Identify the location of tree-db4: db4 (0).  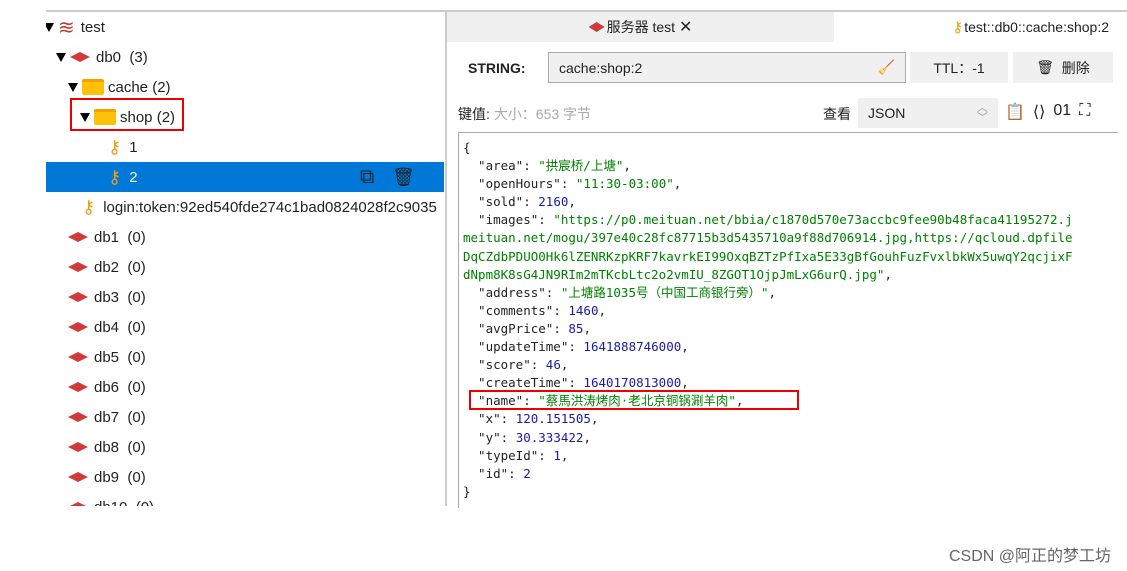
(245, 327).